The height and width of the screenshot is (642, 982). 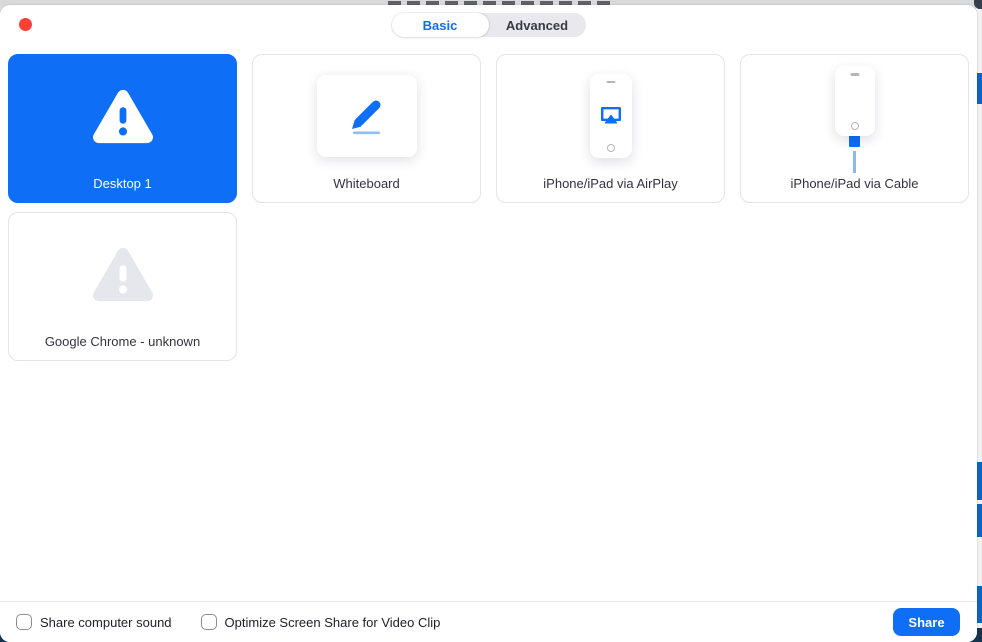 I want to click on tile-iphone-airplay: iPhone/iPad via AirPlay, so click(x=610, y=128).